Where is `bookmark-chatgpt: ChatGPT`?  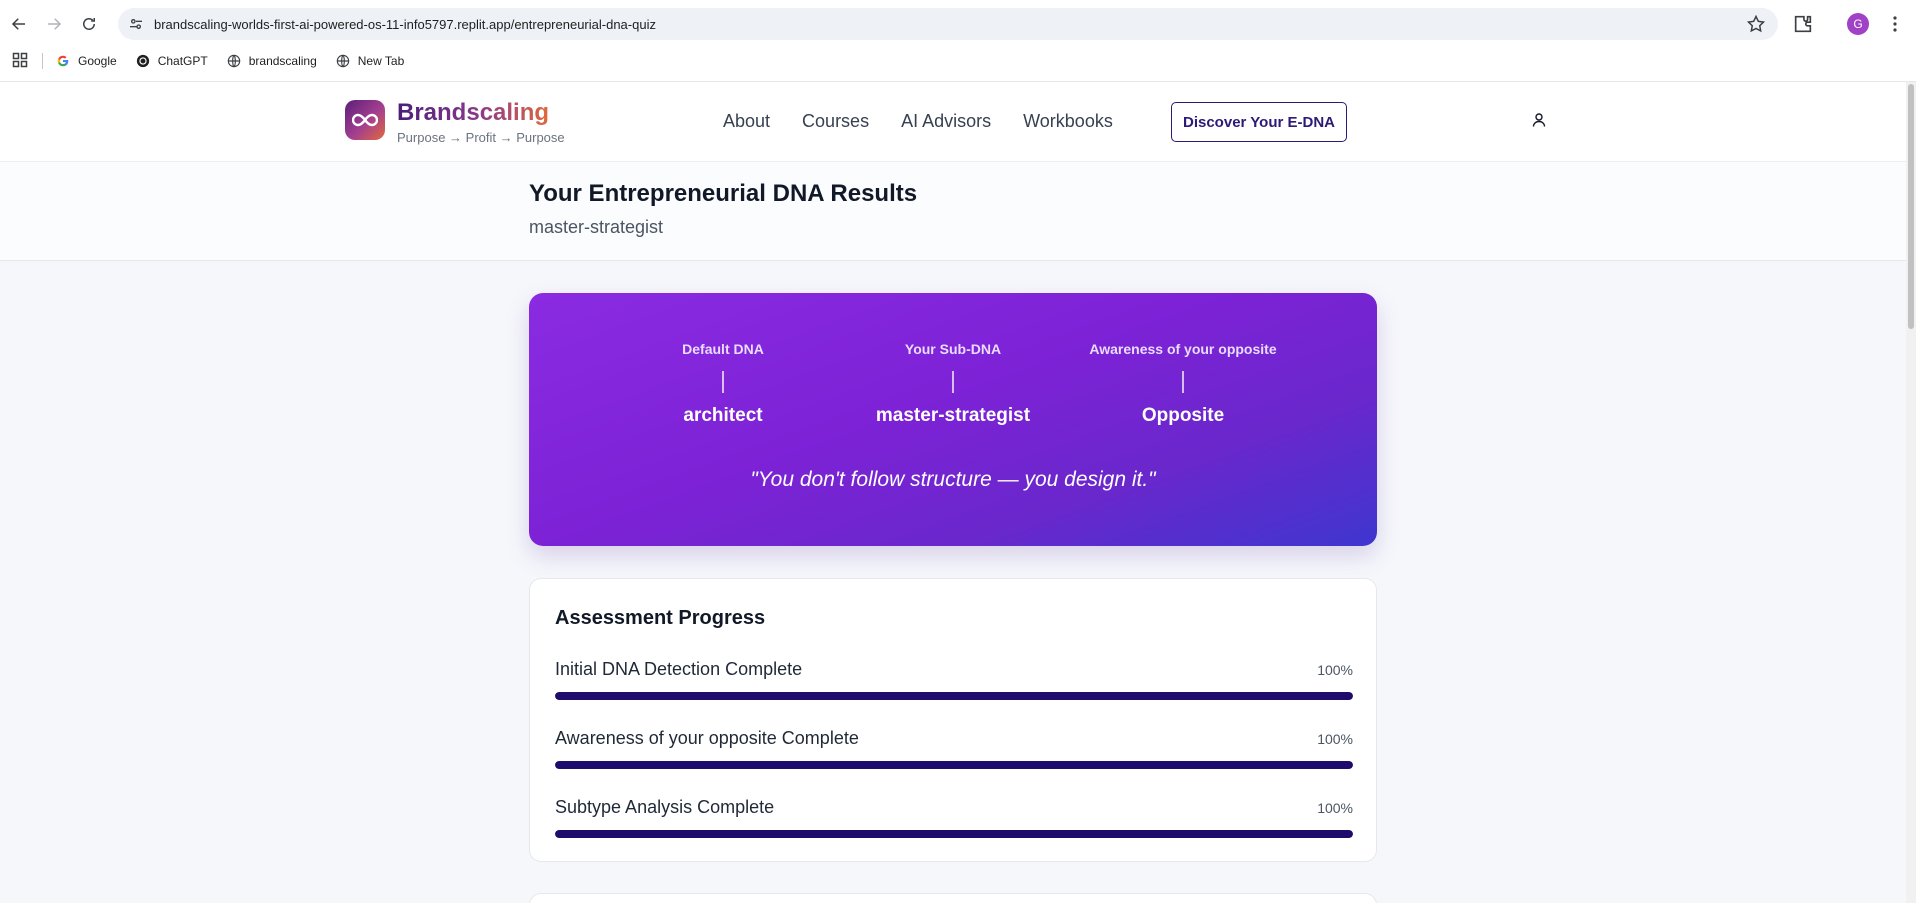 bookmark-chatgpt: ChatGPT is located at coordinates (171, 61).